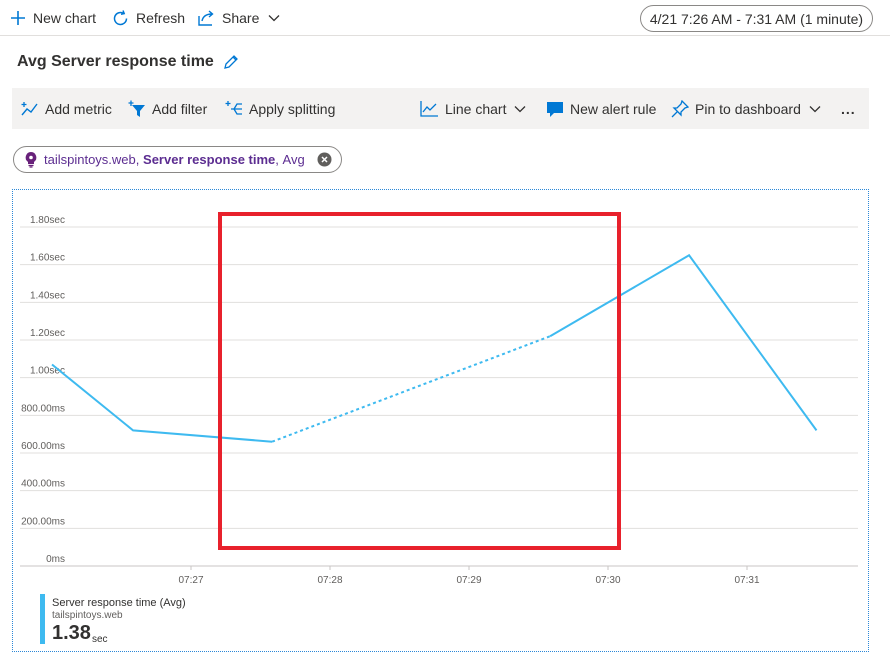 The width and height of the screenshot is (890, 668). Describe the element at coordinates (43, 408) in the screenshot. I see `y-tick-label: 800.00ms` at that location.